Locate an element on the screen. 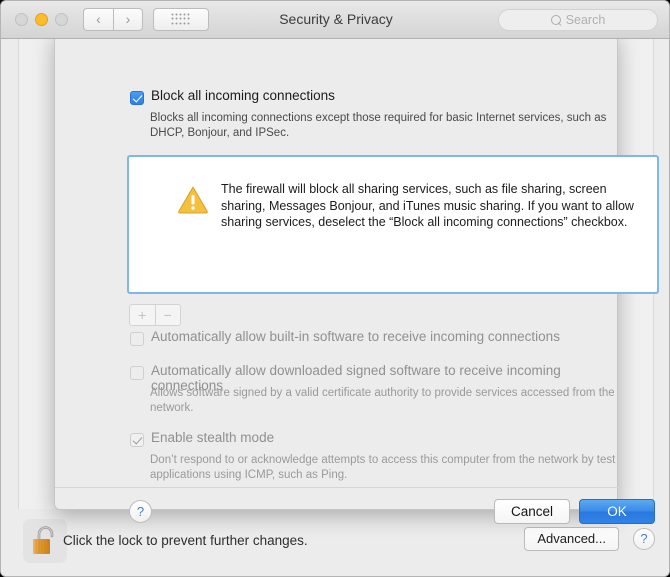 Image resolution: width=670 pixels, height=577 pixels. search-field: Search is located at coordinates (578, 20).